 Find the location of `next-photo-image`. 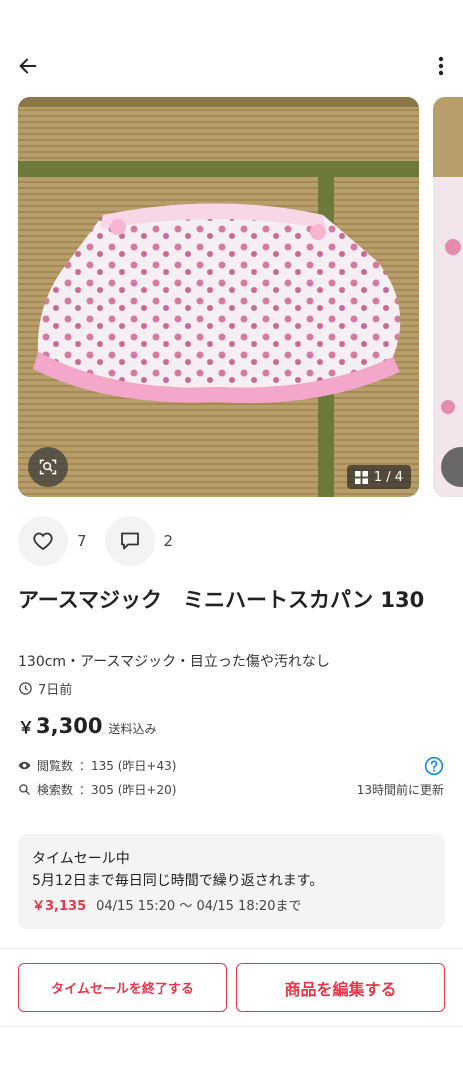

next-photo-image is located at coordinates (448, 297).